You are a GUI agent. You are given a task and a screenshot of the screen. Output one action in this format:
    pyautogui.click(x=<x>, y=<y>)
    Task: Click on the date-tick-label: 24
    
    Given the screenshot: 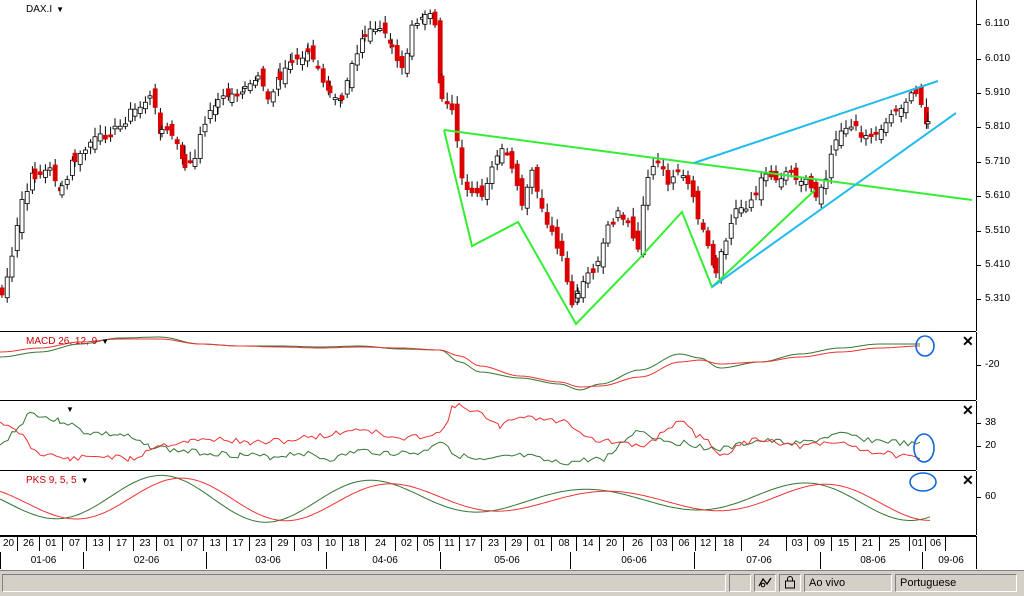 What is the action you would take?
    pyautogui.click(x=764, y=544)
    